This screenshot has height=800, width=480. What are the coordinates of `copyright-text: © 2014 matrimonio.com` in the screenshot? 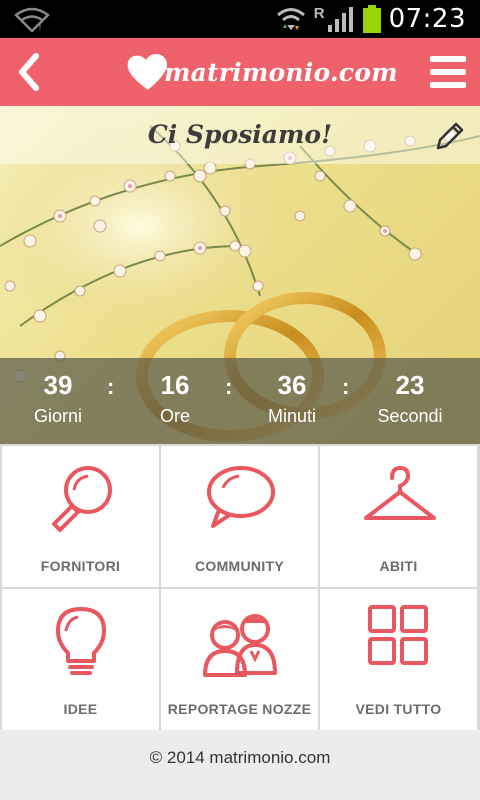 It's located at (240, 757).